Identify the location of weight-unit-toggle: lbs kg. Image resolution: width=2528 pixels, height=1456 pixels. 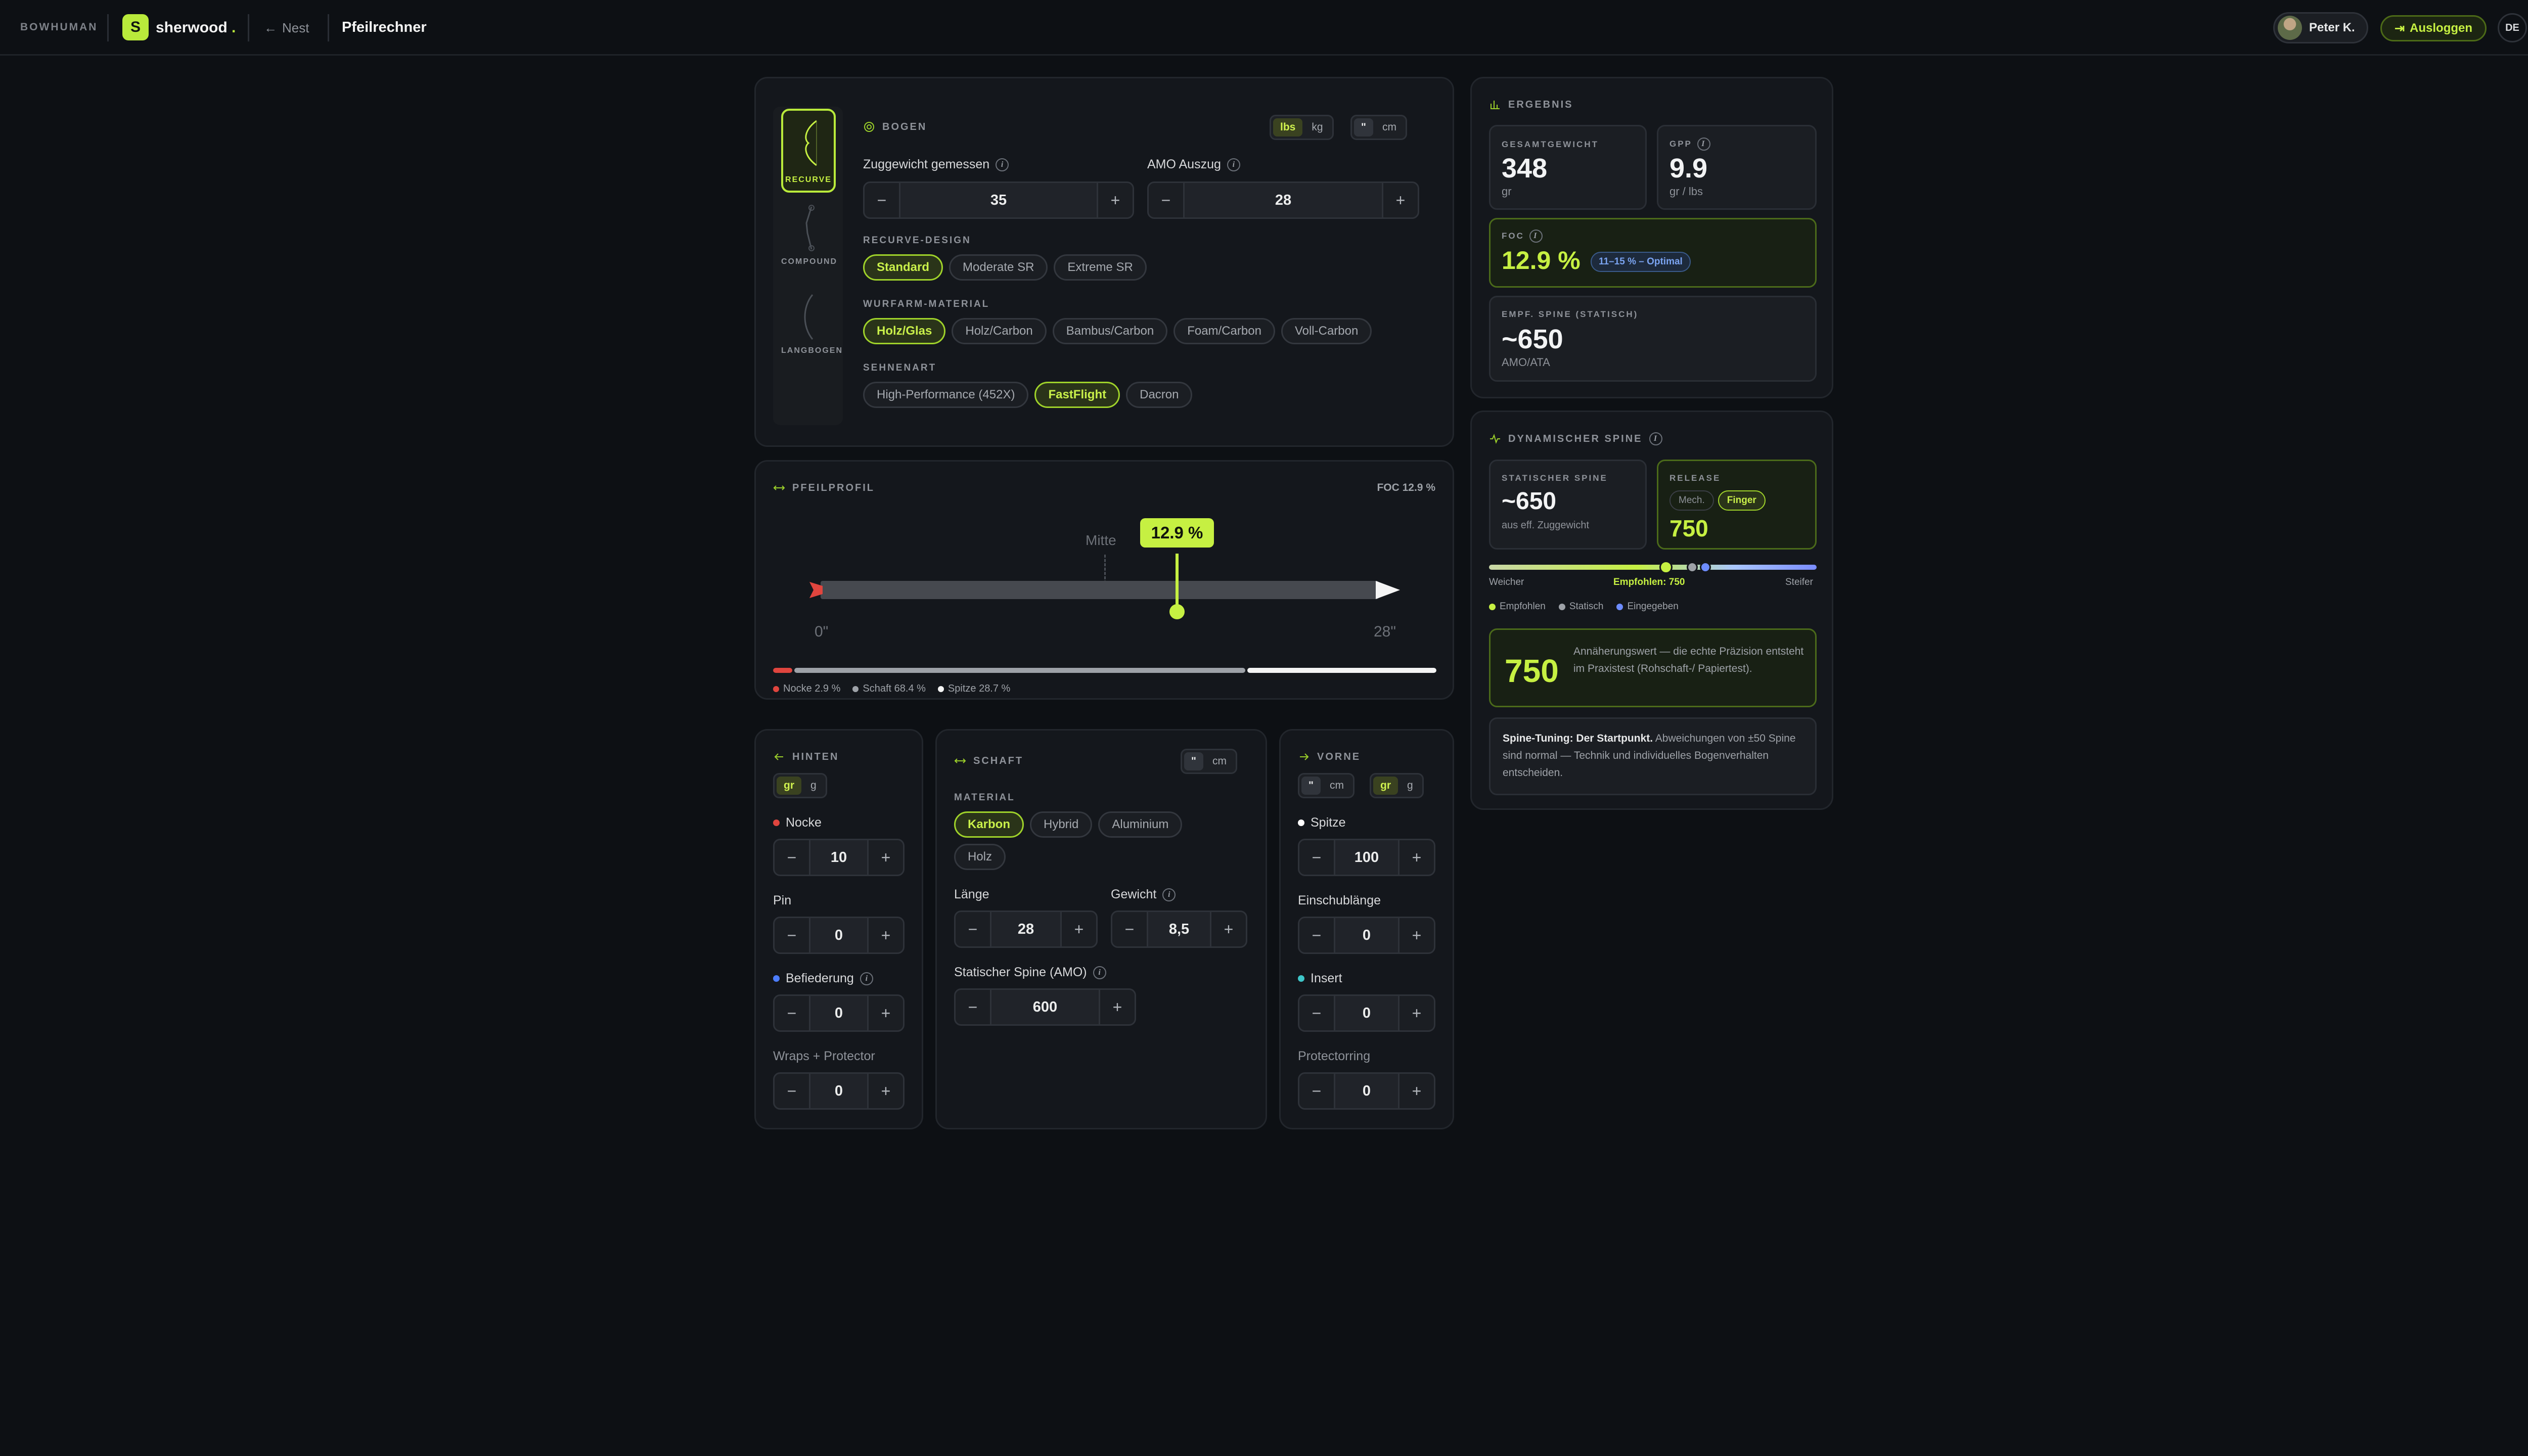
(1302, 127).